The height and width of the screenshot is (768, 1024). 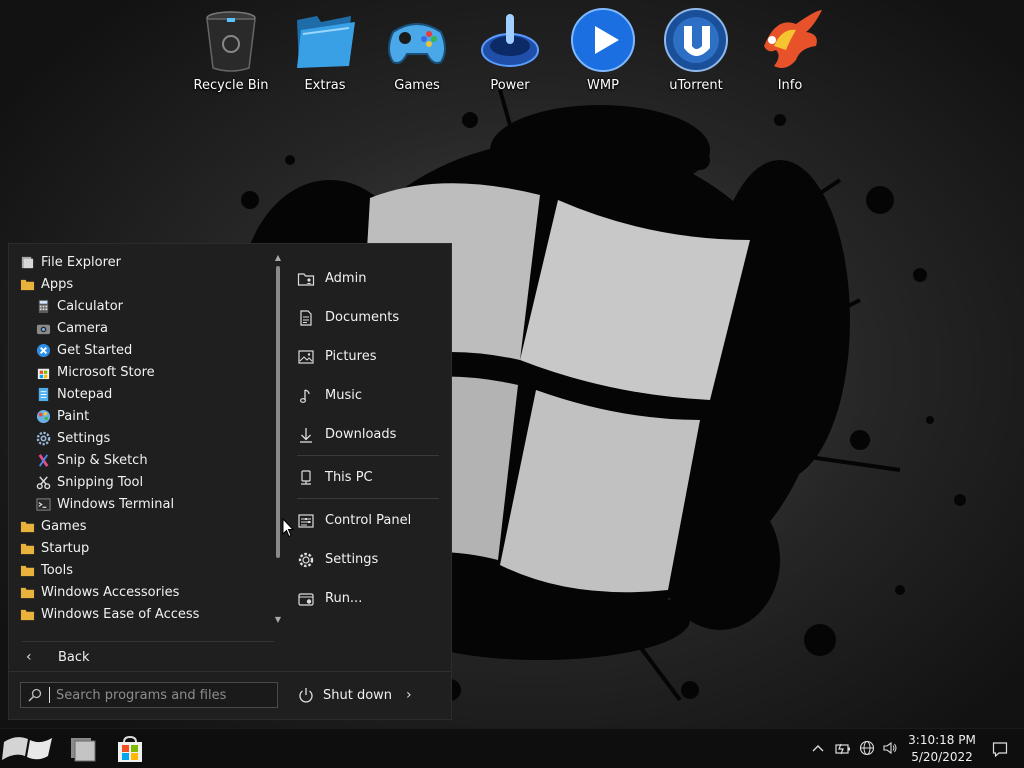 What do you see at coordinates (140, 350) in the screenshot?
I see `tree-item-get-started: Get Started` at bounding box center [140, 350].